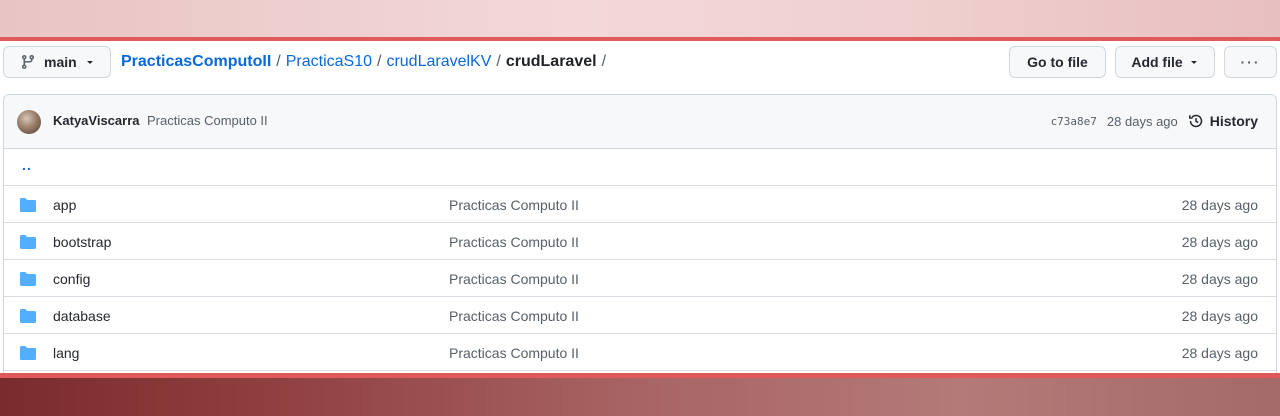 The height and width of the screenshot is (416, 1280). Describe the element at coordinates (1233, 121) in the screenshot. I see `history-label: History` at that location.